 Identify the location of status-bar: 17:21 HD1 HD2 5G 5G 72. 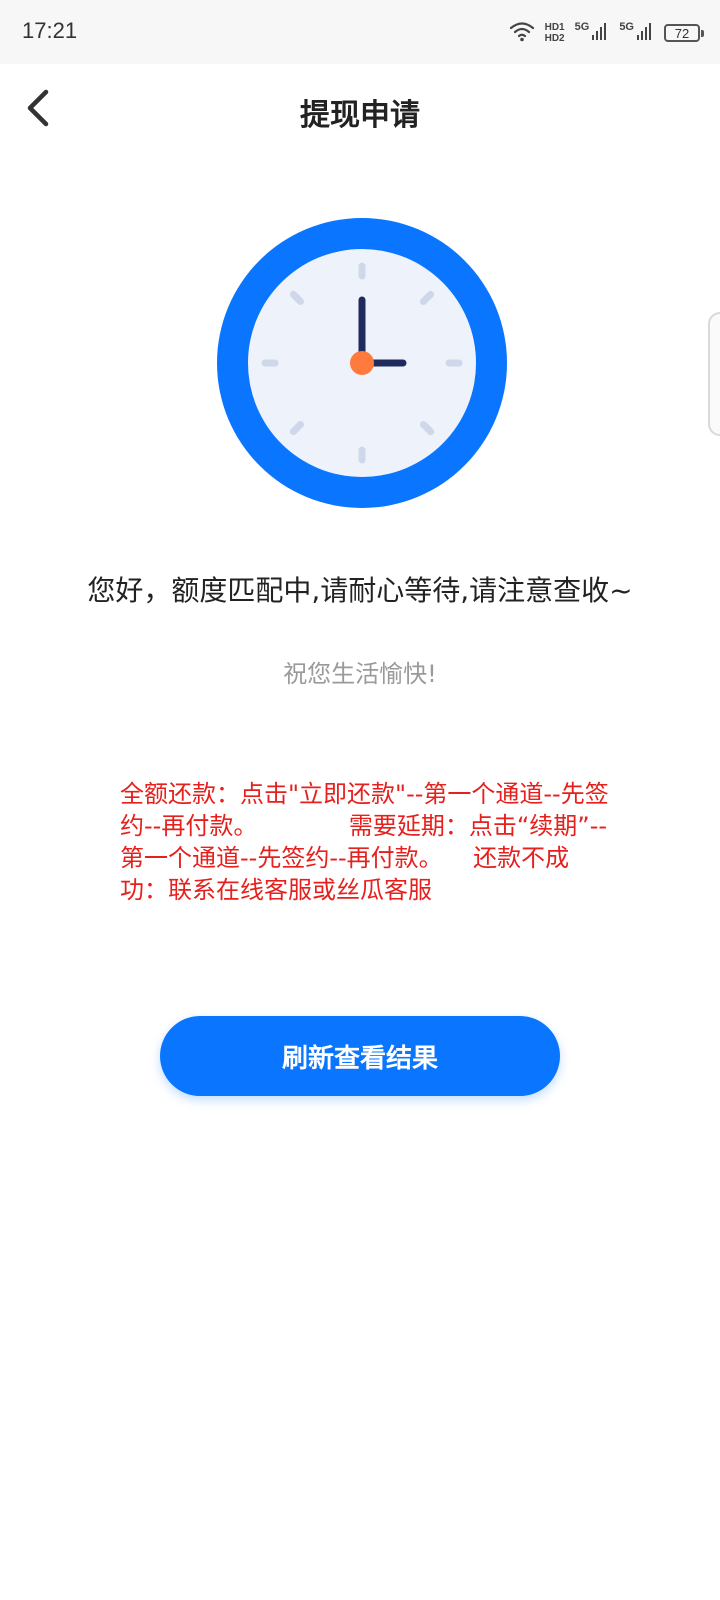
(360, 32).